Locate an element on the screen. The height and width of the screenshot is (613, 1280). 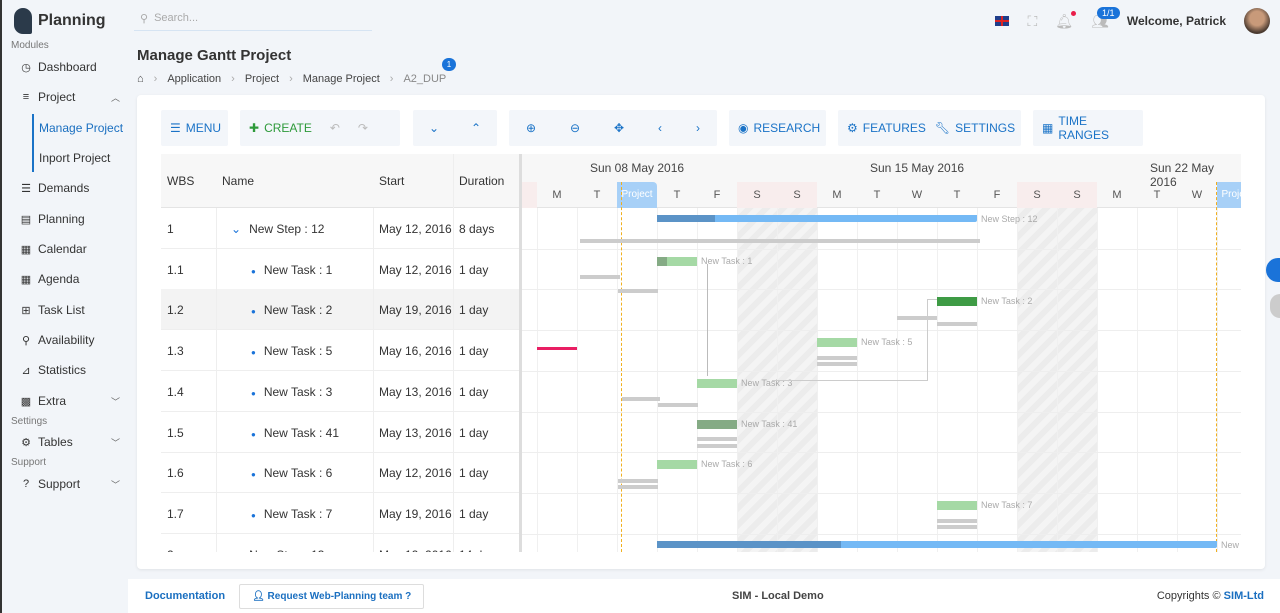
table-row: 1 ⌄ New Step : 12 May 12, 2016 8 days is located at coordinates (341, 228).